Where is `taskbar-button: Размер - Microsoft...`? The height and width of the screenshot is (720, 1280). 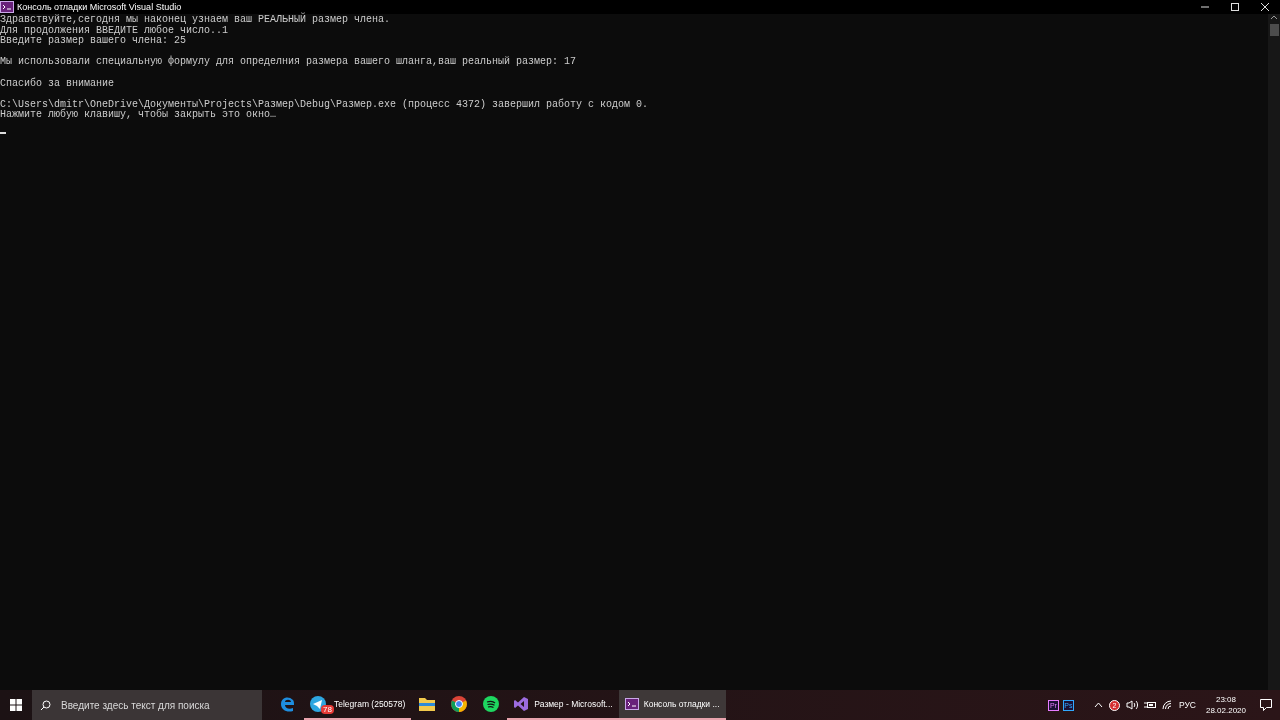 taskbar-button: Размер - Microsoft... is located at coordinates (563, 705).